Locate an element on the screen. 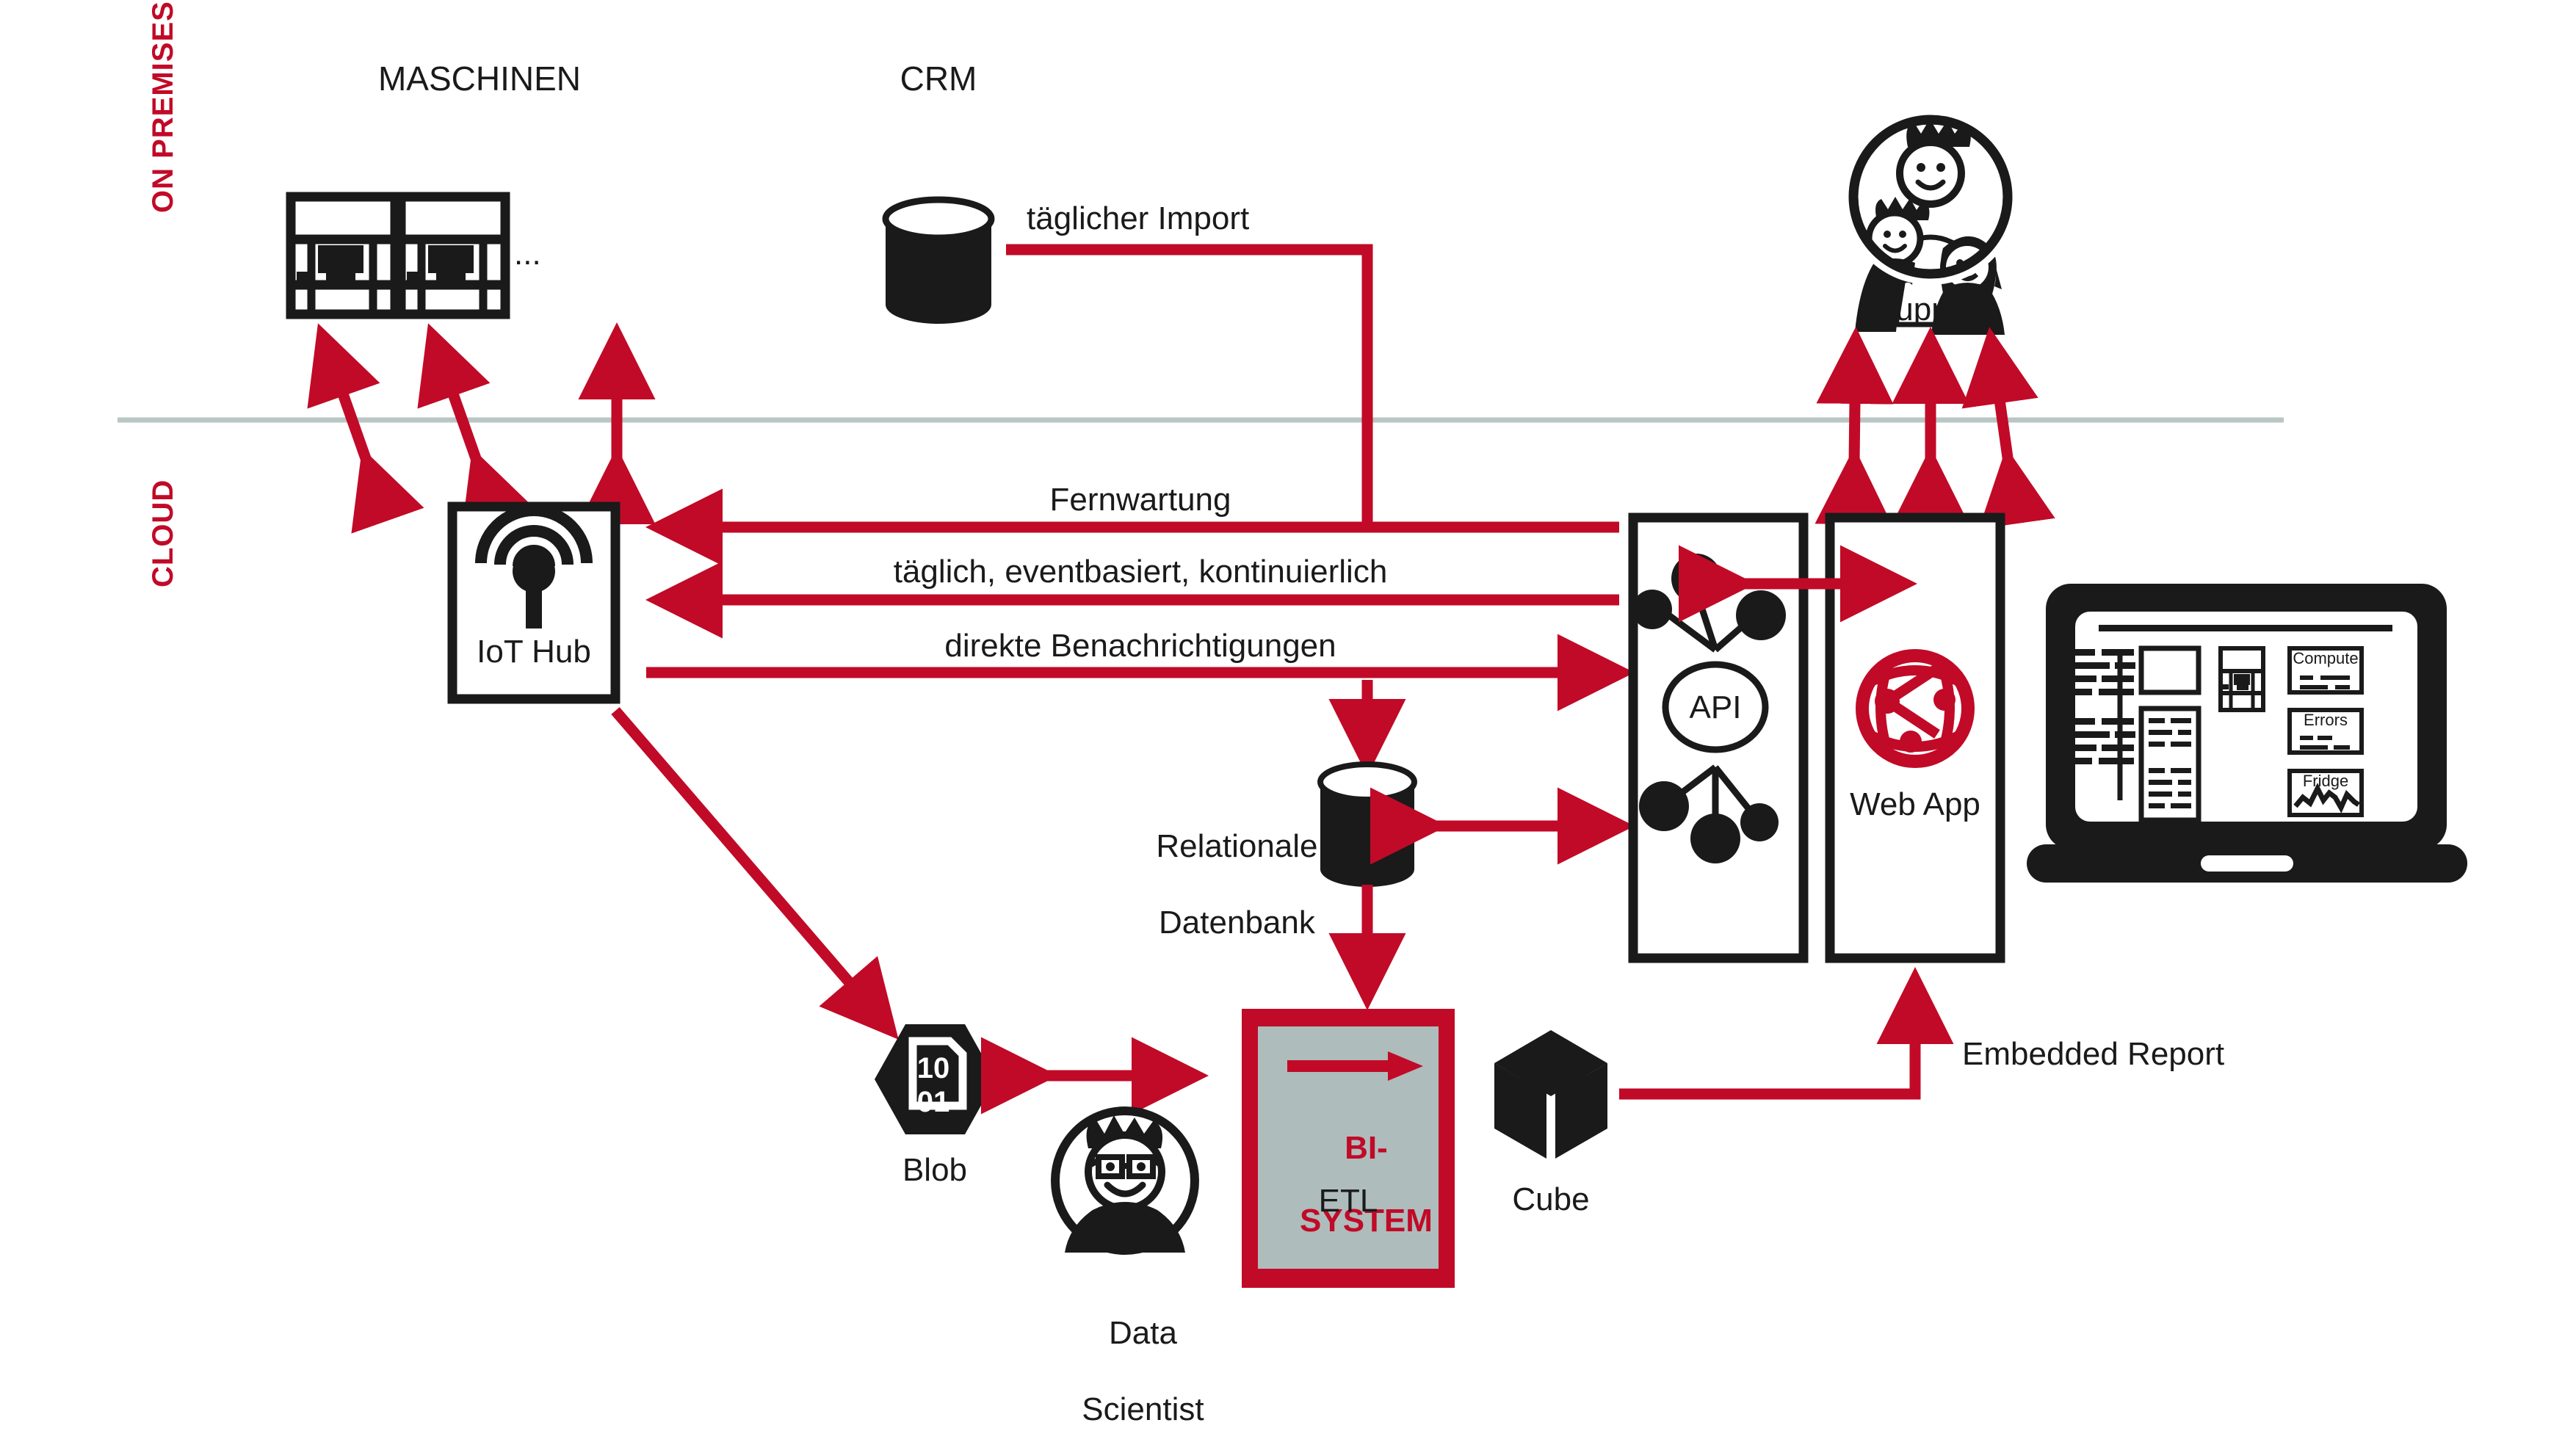 The image size is (2576, 1431). data-scientist-label-line2: Scientist is located at coordinates (1143, 1409).